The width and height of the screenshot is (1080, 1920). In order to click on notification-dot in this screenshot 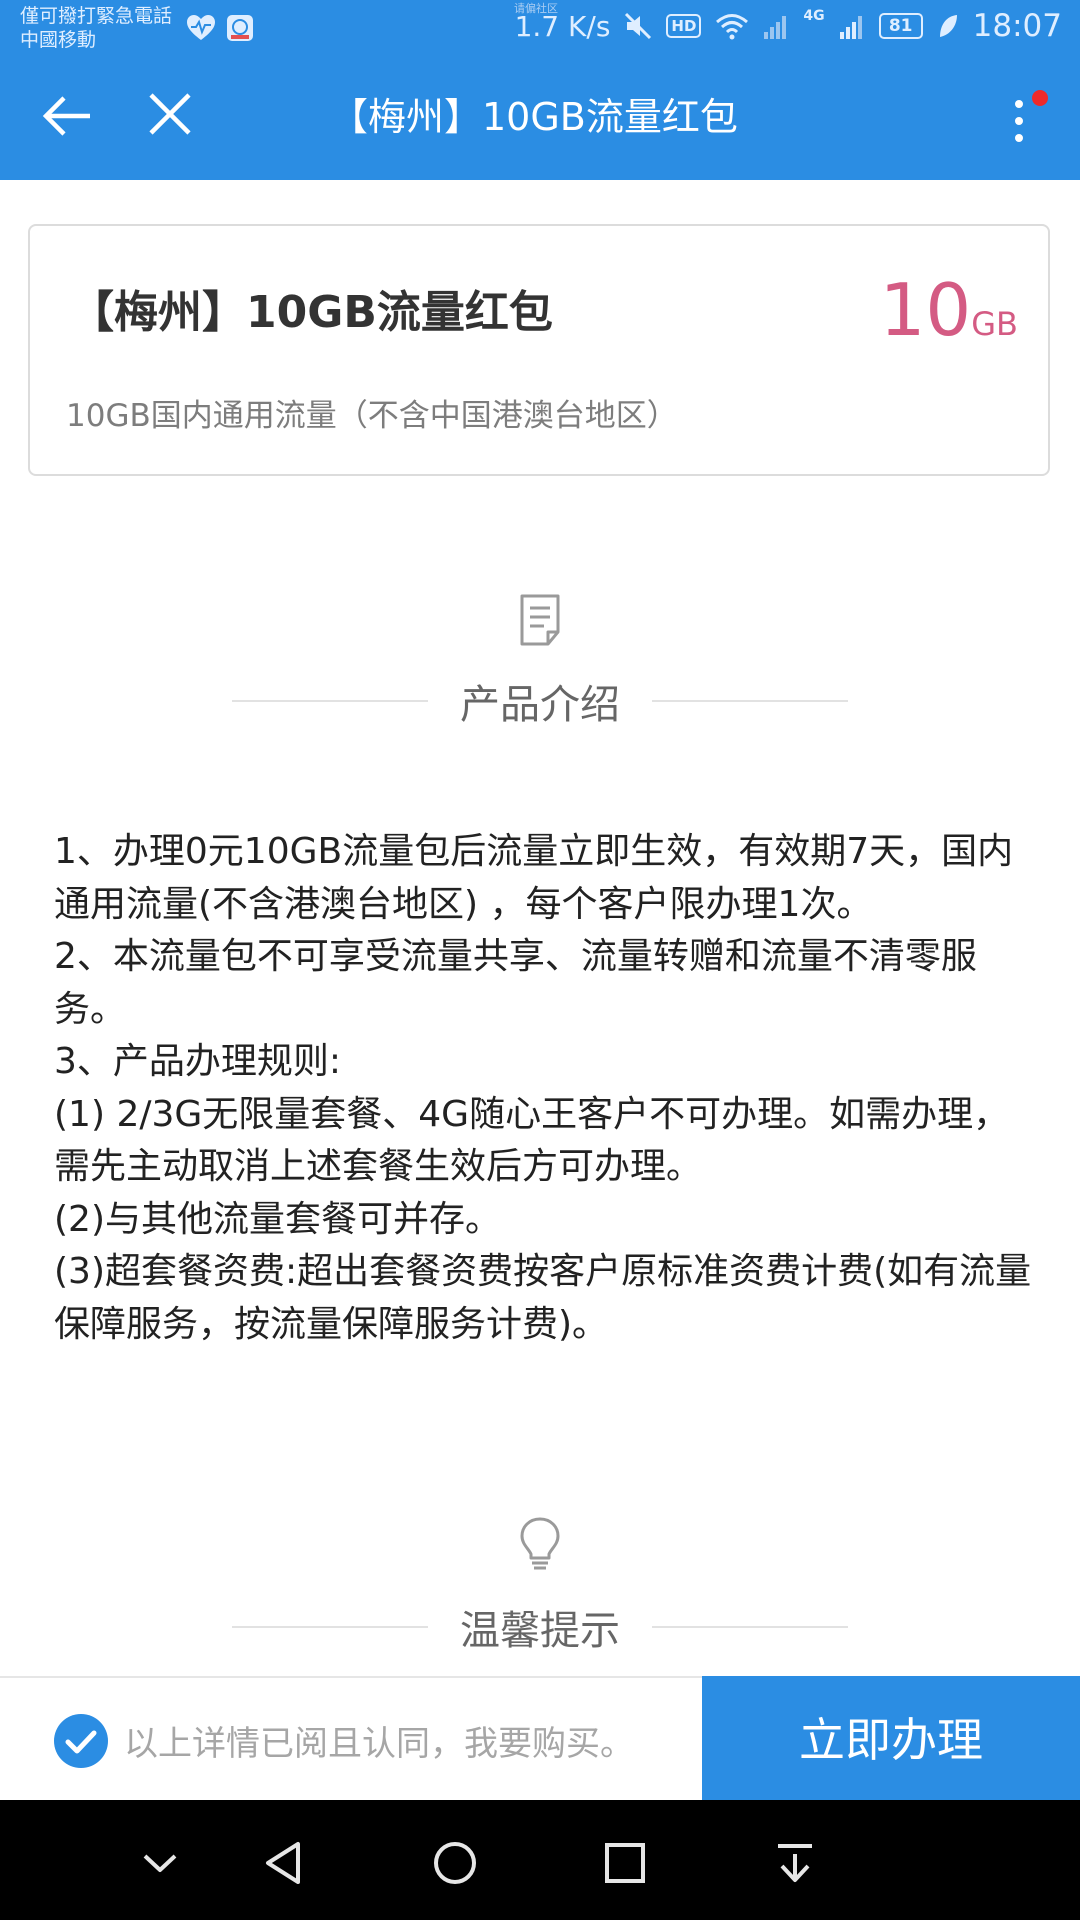, I will do `click(1040, 98)`.